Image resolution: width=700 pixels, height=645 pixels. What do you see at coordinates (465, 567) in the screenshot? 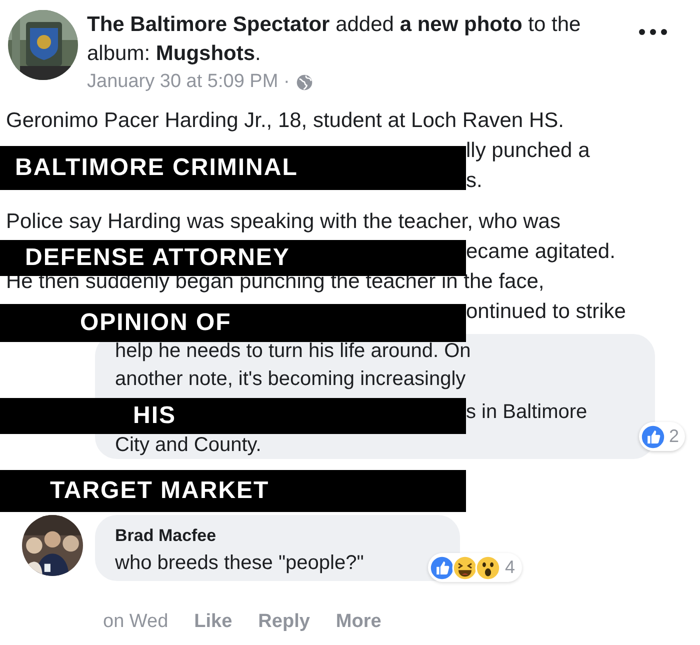
I see `laughing-face-icon` at bounding box center [465, 567].